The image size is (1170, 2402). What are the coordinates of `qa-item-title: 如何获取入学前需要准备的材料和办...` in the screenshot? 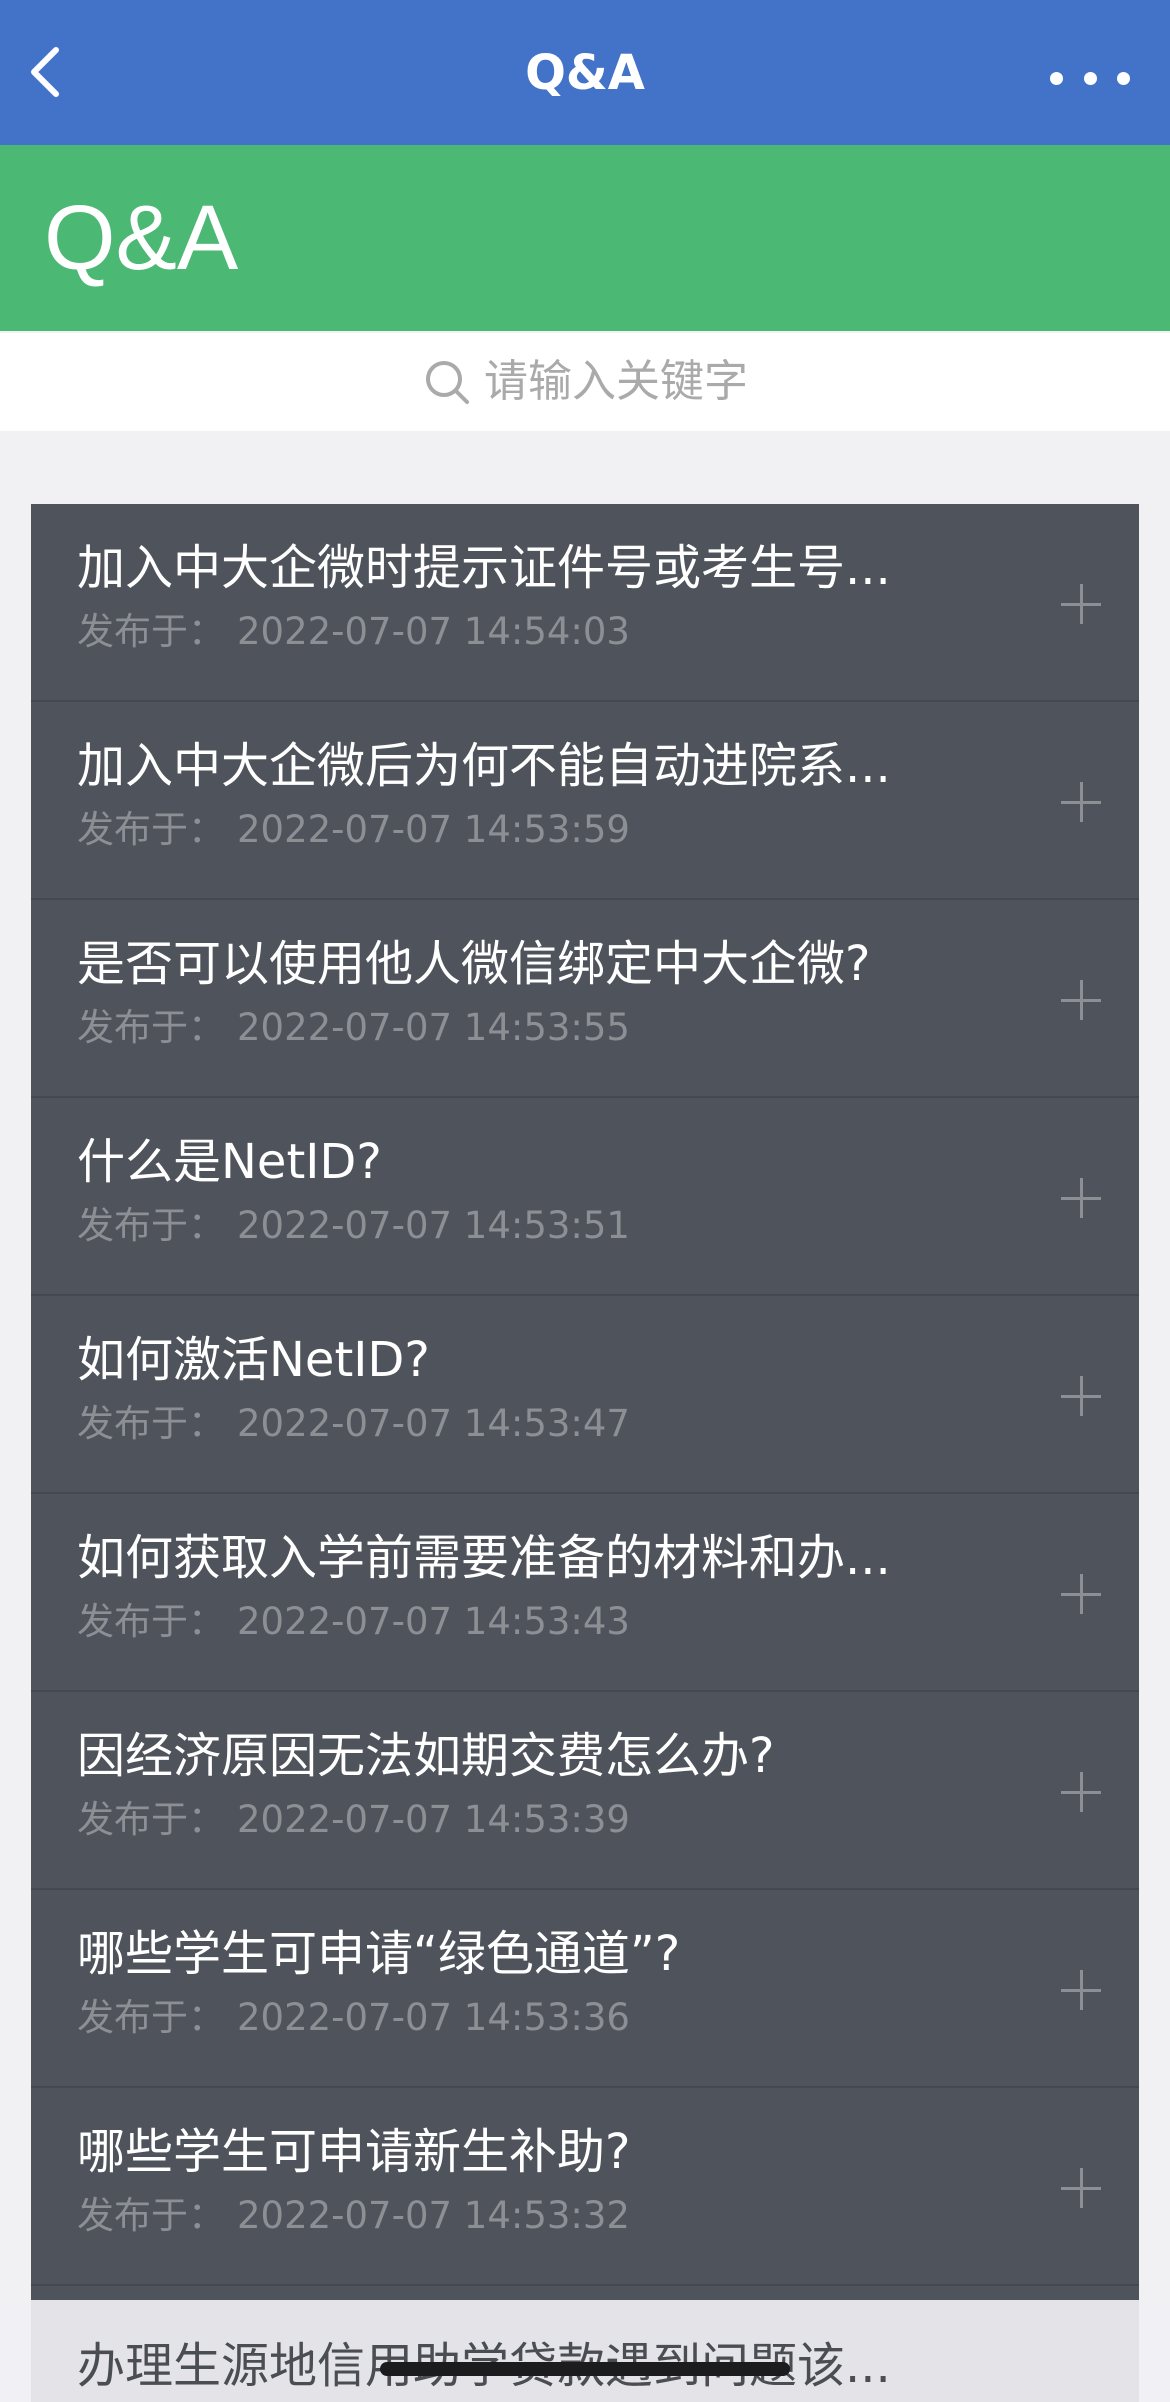 It's located at (484, 1558).